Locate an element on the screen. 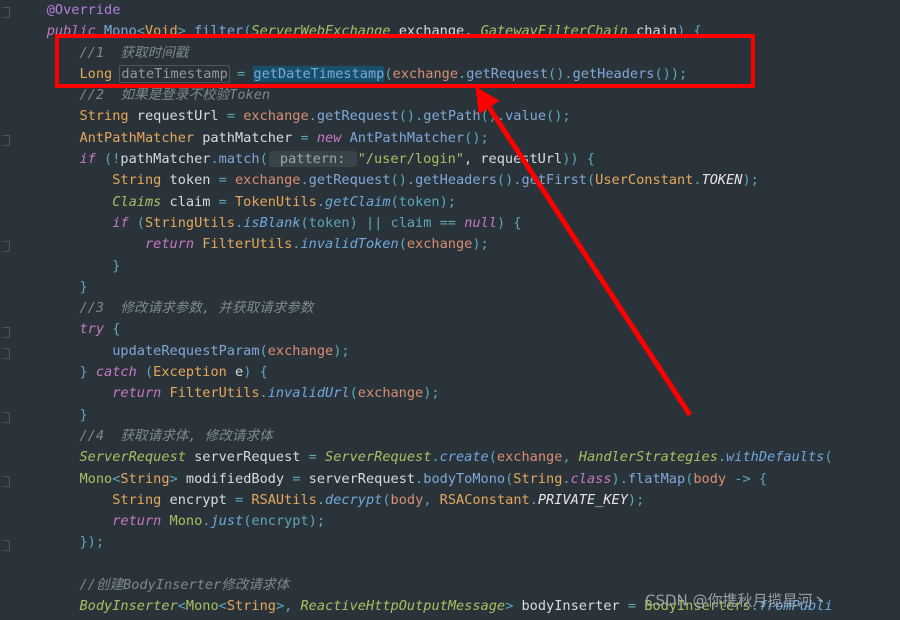 Image resolution: width=900 pixels, height=620 pixels. code-token: just is located at coordinates (227, 521).